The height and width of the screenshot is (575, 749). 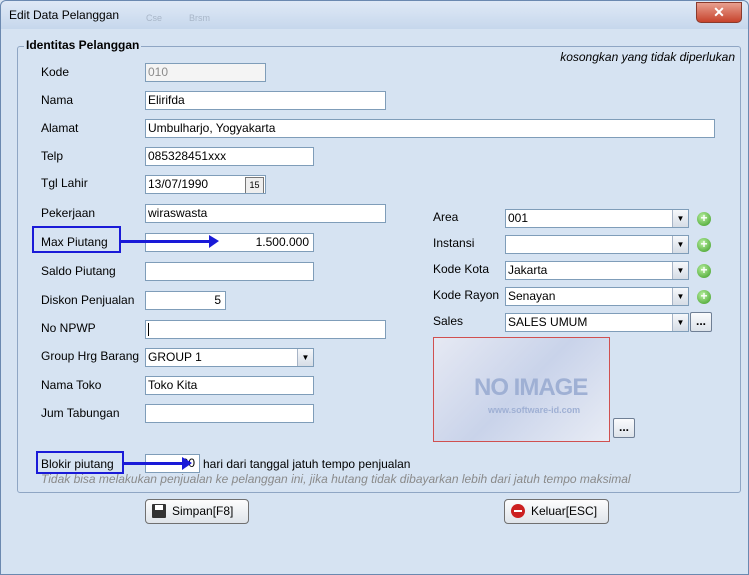 I want to click on saldo-piutang-label: Saldo Piutang, so click(x=78, y=271).